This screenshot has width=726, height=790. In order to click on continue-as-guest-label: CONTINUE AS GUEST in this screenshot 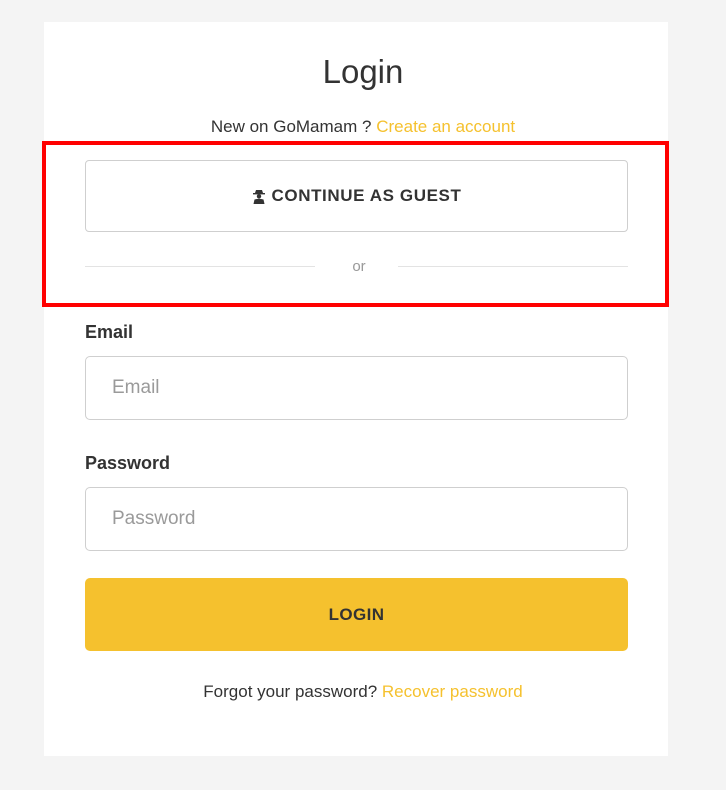, I will do `click(366, 195)`.